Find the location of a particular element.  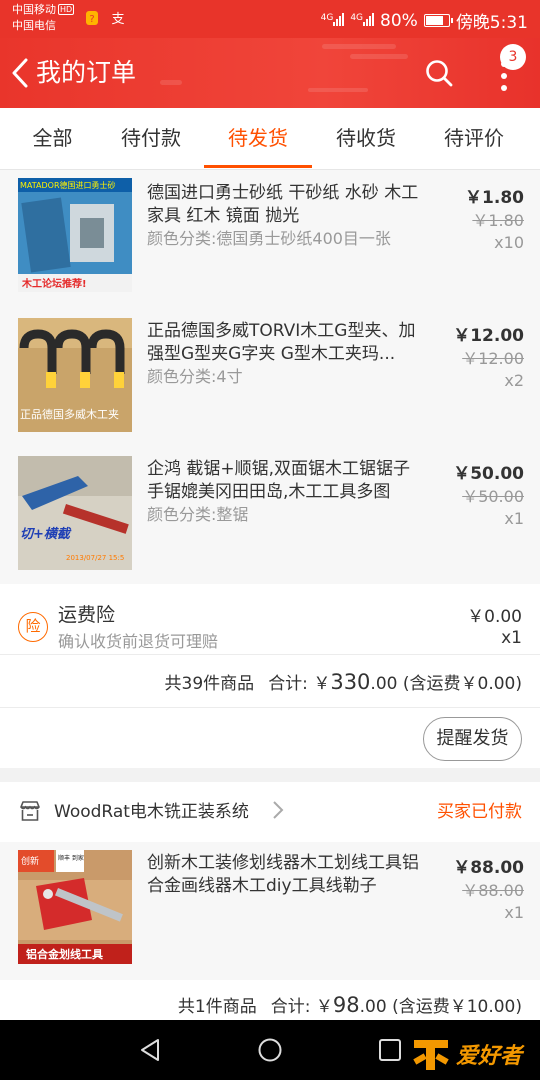

signal-1: 4G is located at coordinates (333, 21).